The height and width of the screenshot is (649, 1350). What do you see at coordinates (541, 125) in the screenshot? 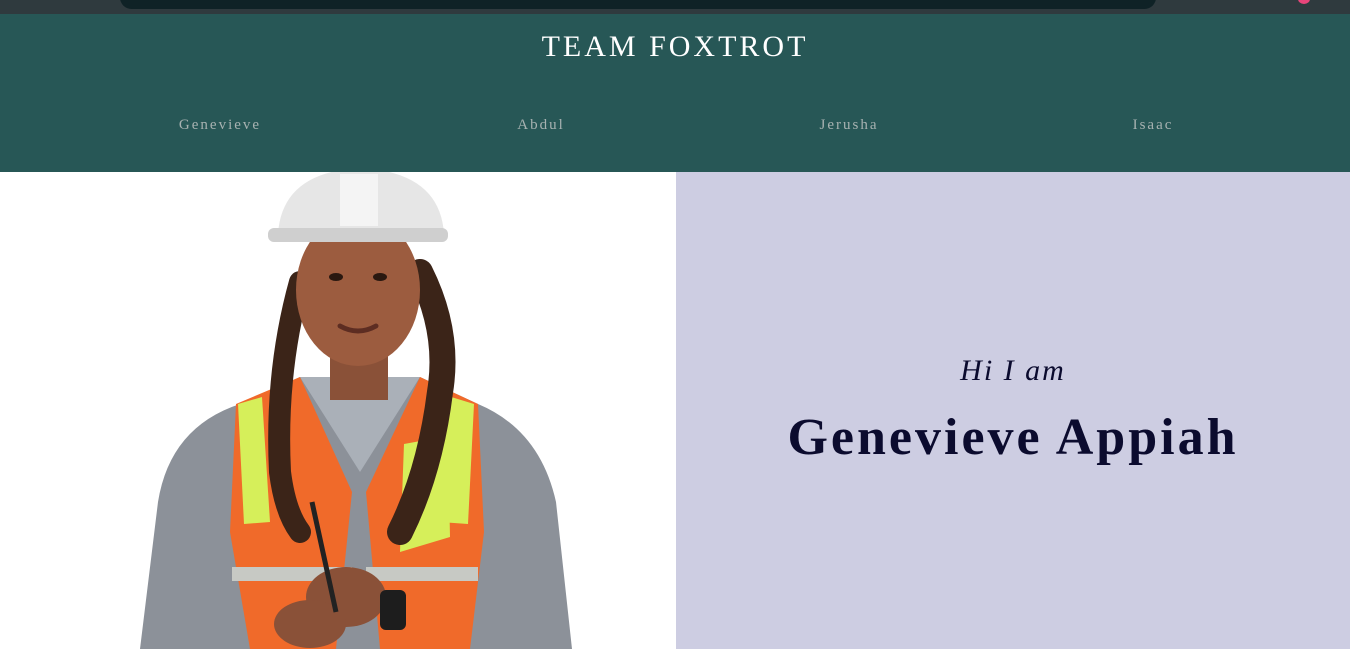
I see `nav-link-abdul: Abdul` at bounding box center [541, 125].